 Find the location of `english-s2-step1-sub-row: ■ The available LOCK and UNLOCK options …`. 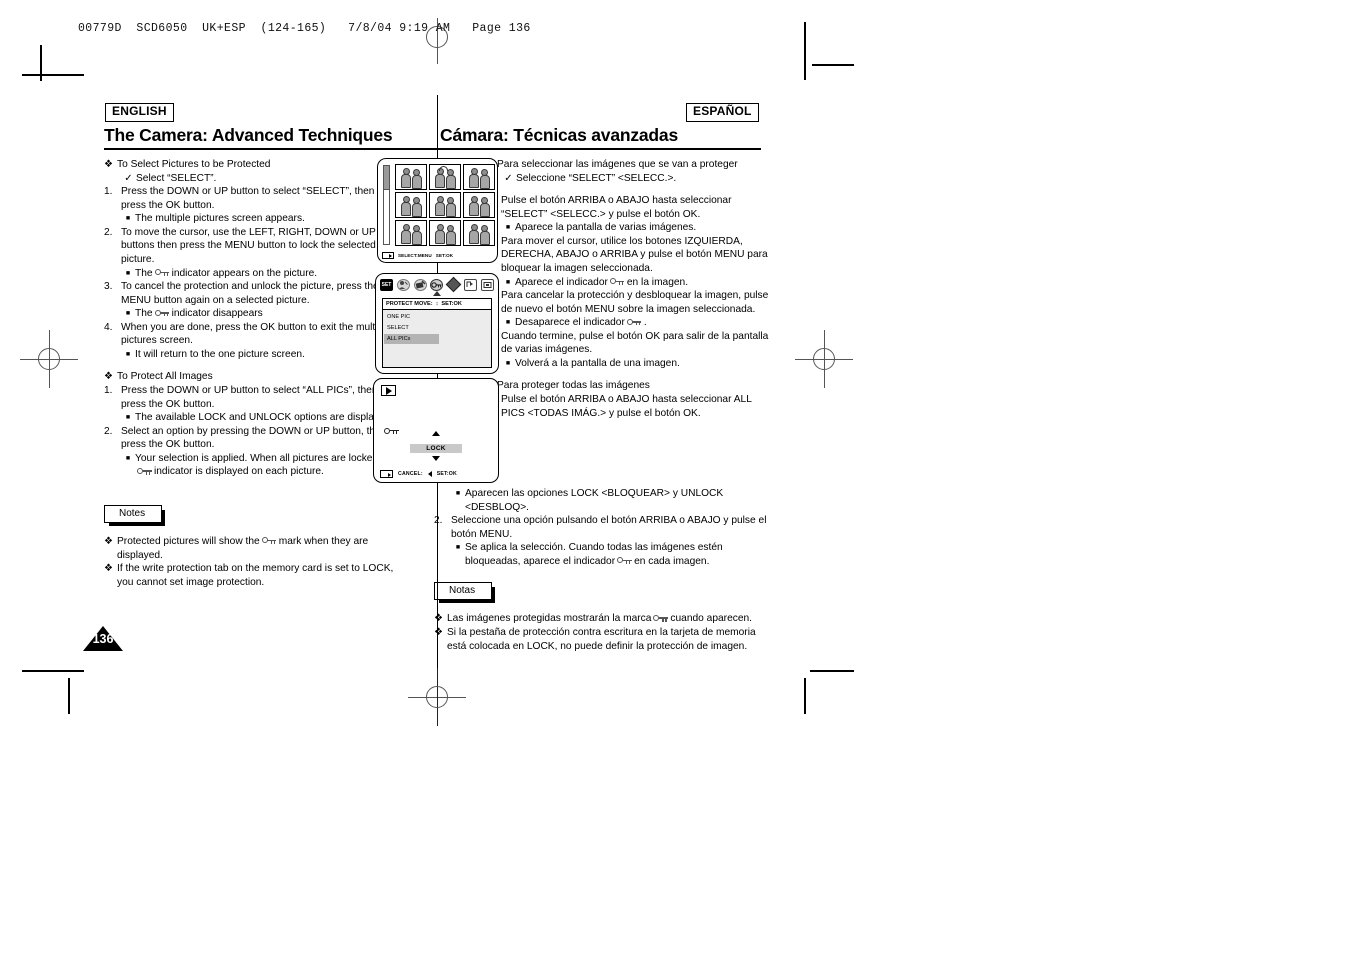

english-s2-step1-sub-row: ■ The available LOCK and UNLOCK options … is located at coordinates (261, 418).